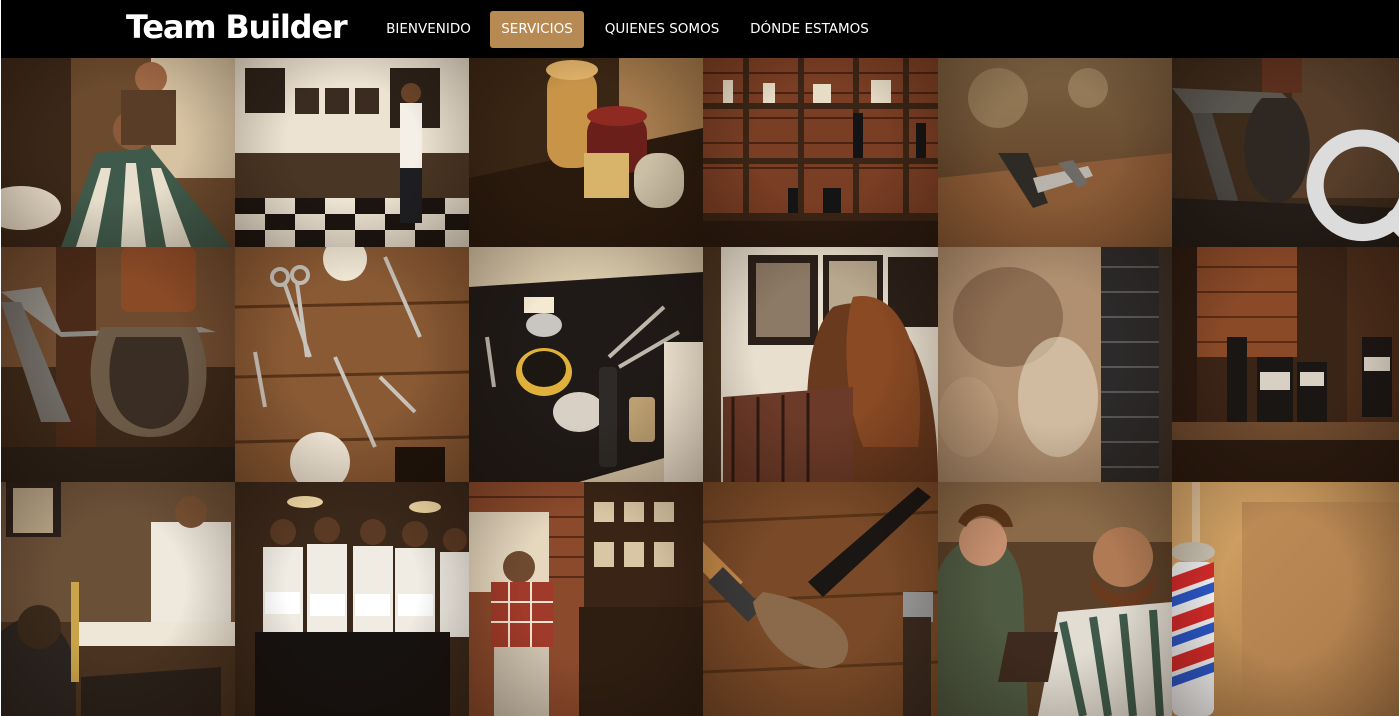 Image resolution: width=1400 pixels, height=716 pixels. I want to click on gallery-photo-shaving-brush-stand, so click(1285, 152).